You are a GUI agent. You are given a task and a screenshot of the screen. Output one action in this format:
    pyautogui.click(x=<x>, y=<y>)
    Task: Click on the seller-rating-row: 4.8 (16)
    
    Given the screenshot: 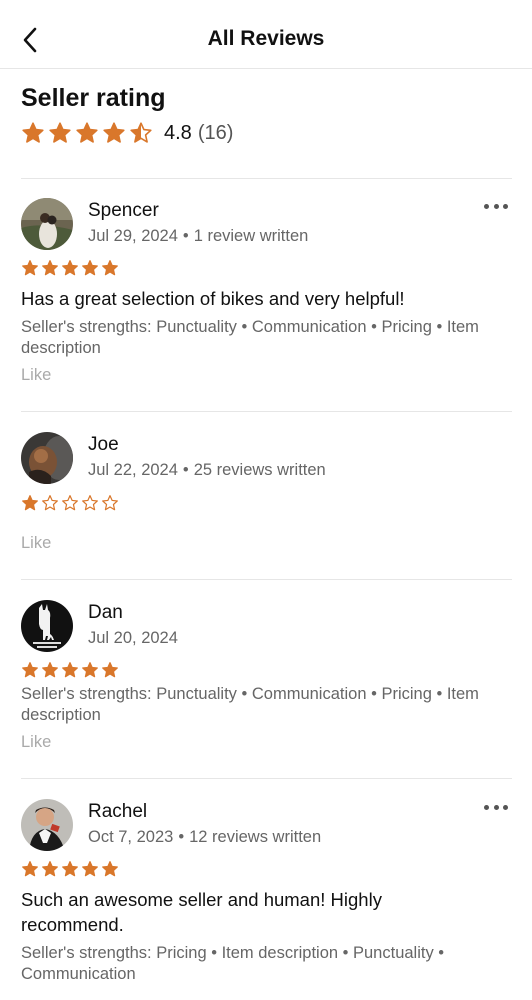 What is the action you would take?
    pyautogui.click(x=127, y=133)
    